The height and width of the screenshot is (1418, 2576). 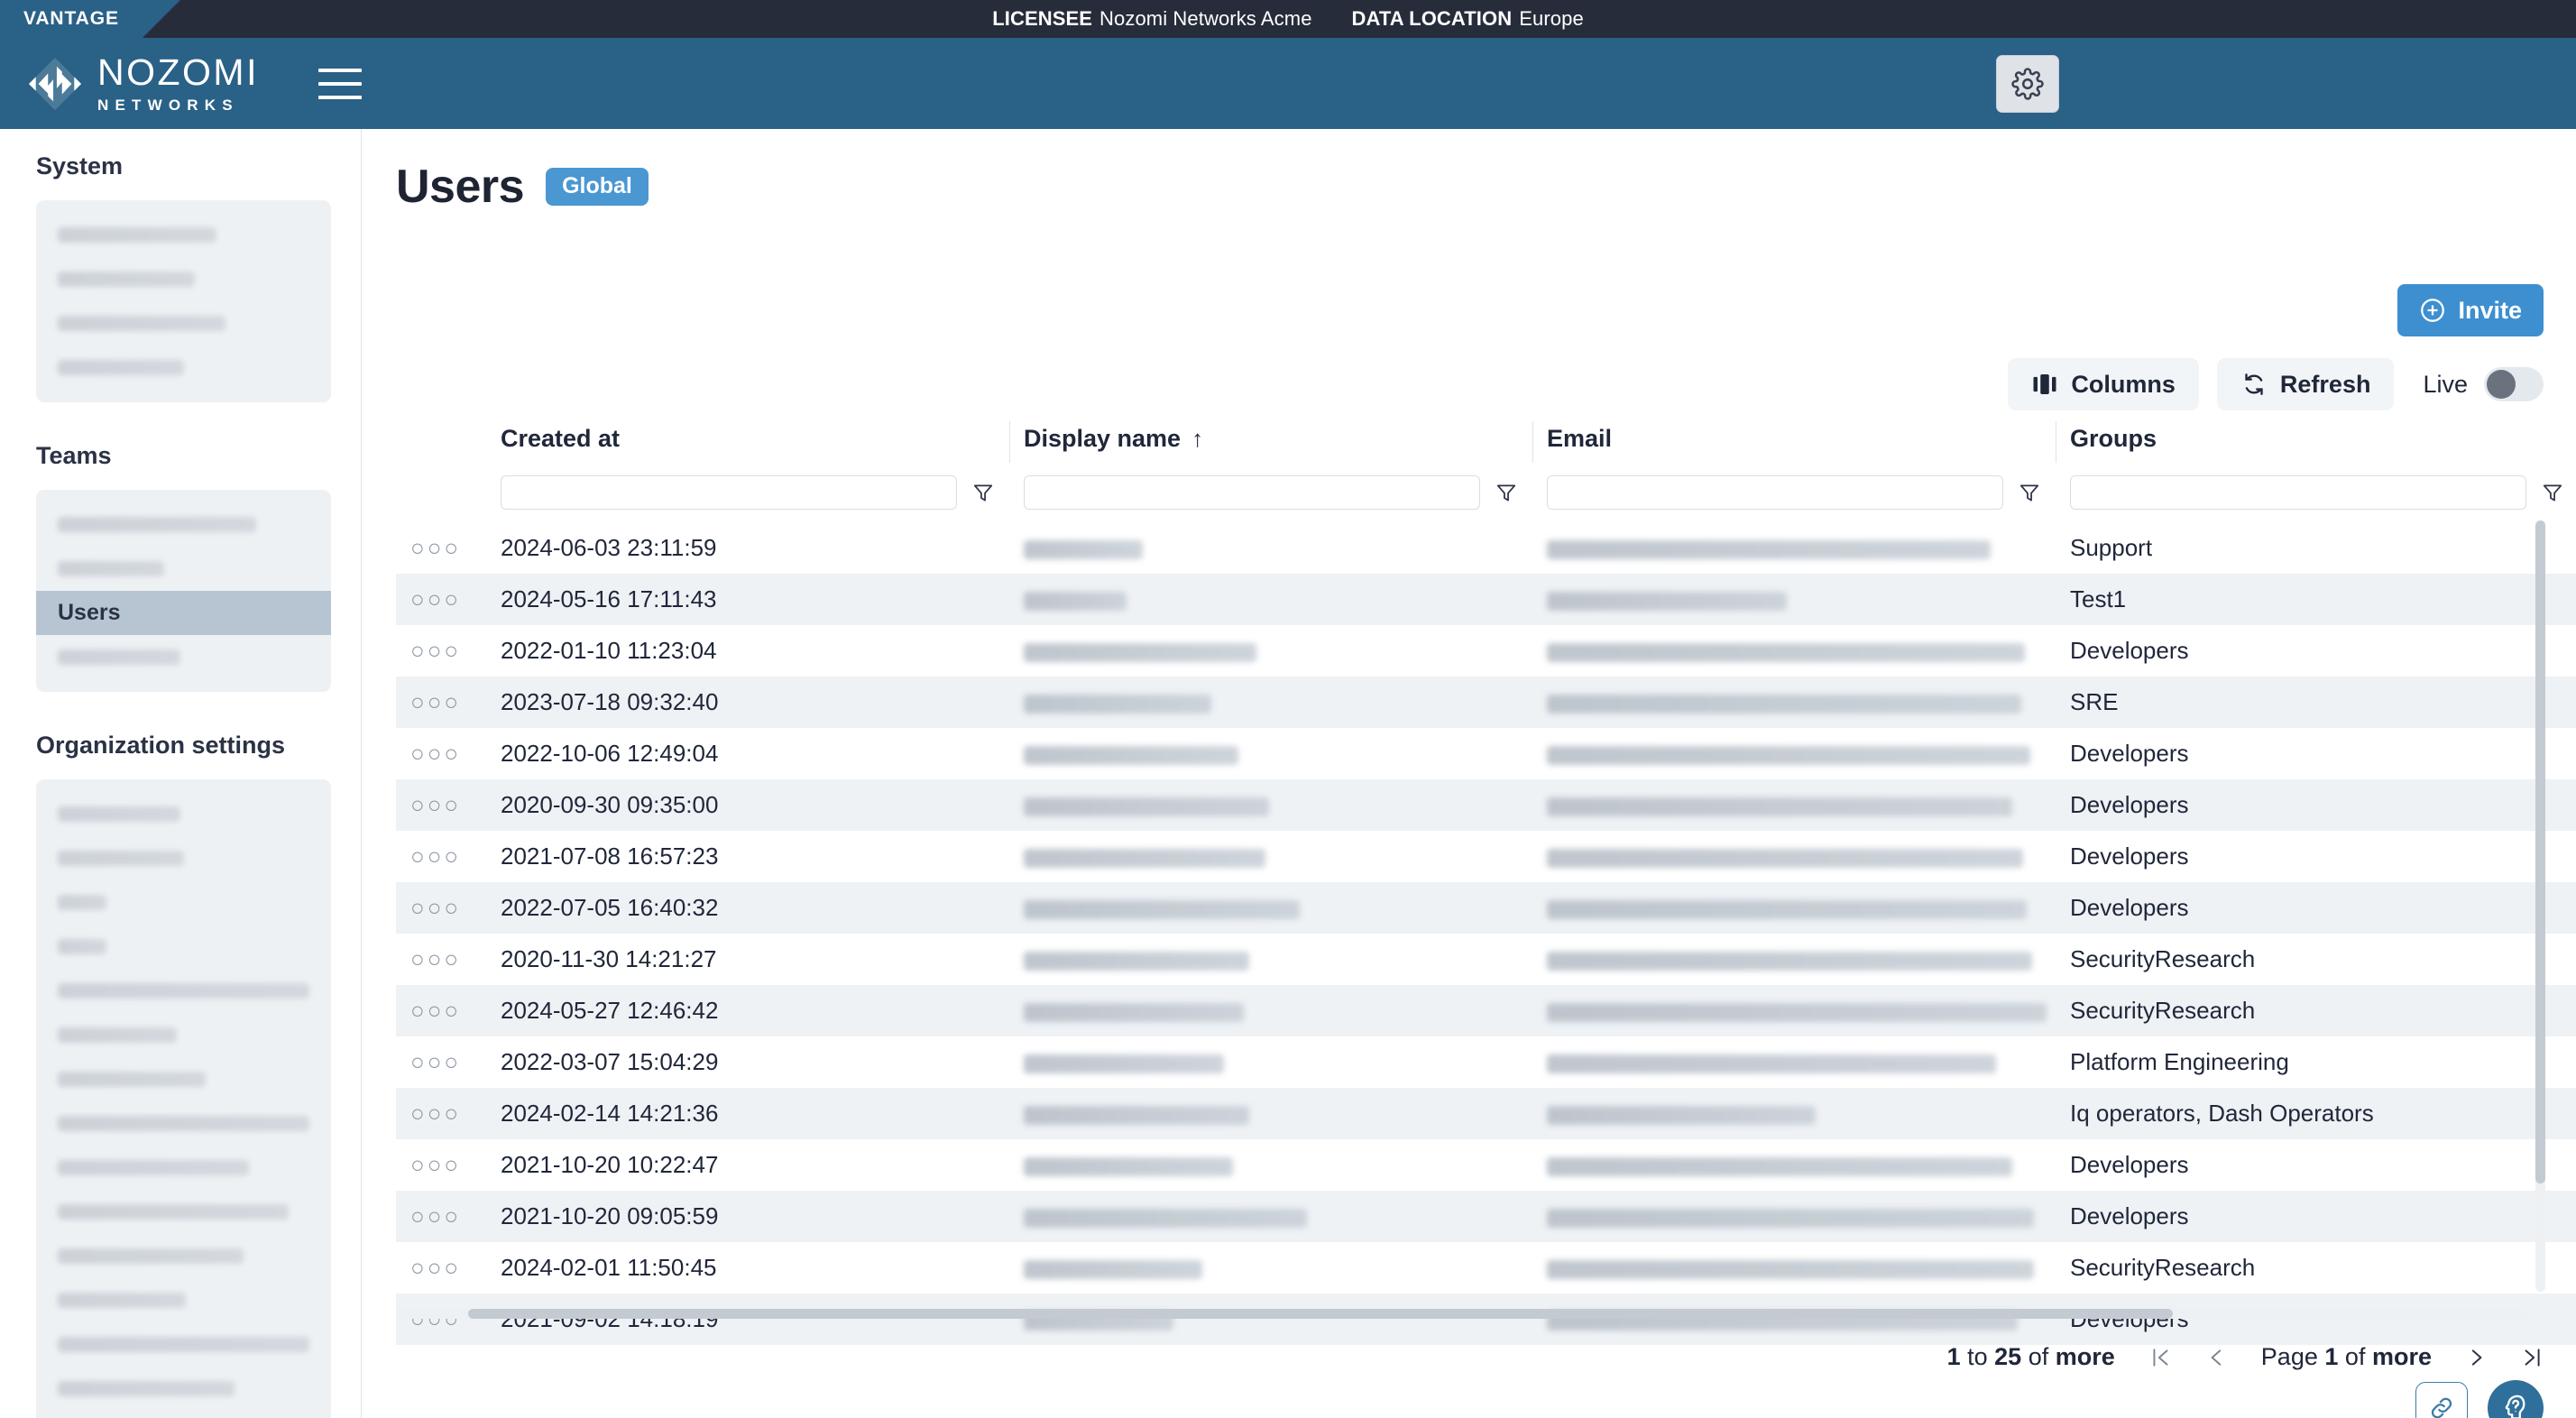 I want to click on first-page-icon, so click(x=2161, y=1358).